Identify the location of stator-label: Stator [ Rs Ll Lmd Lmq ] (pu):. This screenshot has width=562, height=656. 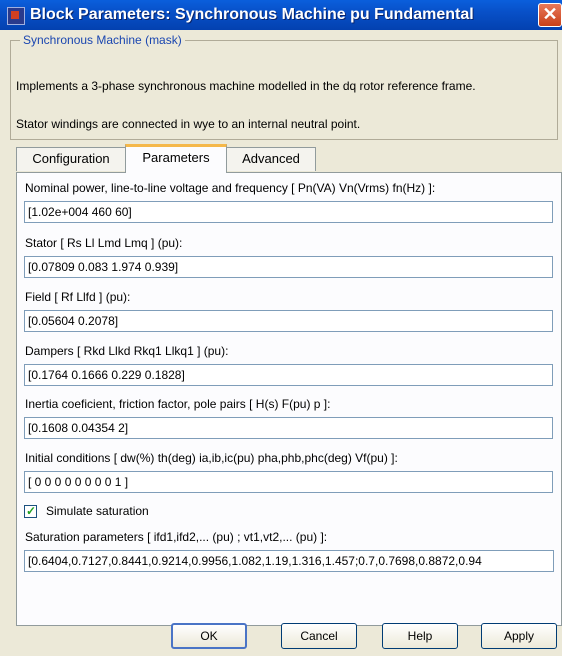
(104, 243).